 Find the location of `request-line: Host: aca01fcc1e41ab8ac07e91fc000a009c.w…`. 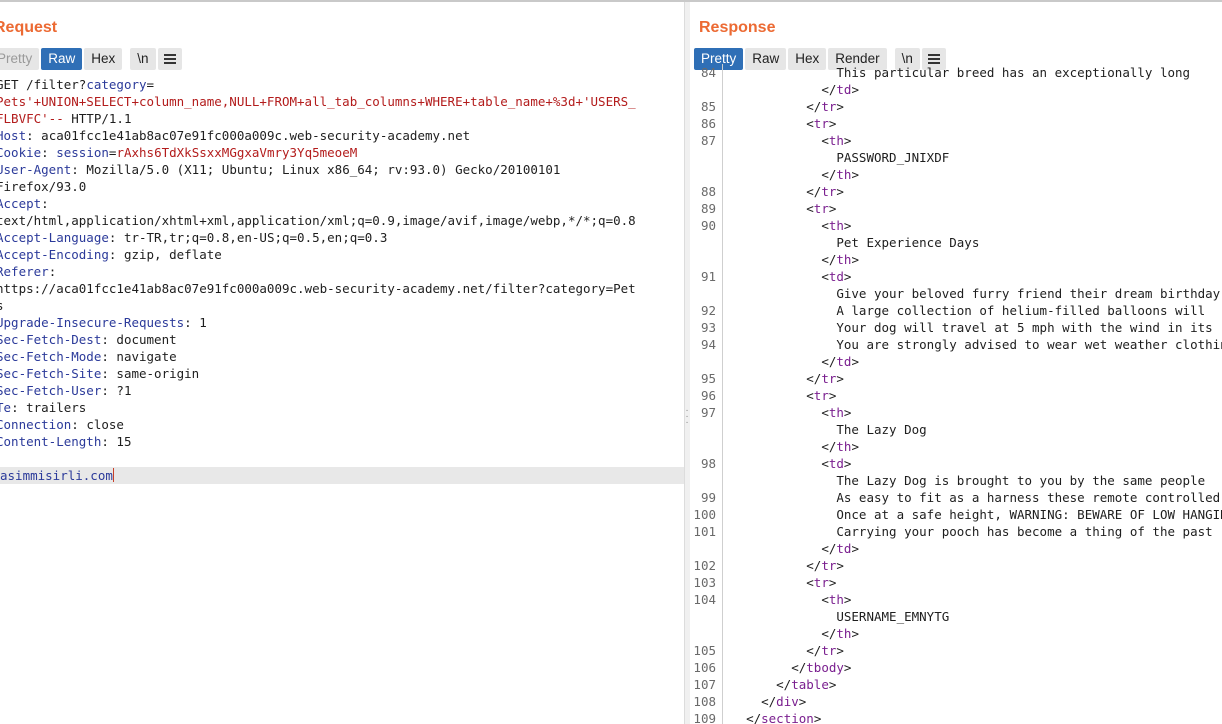

request-line: Host: aca01fcc1e41ab8ac07e91fc000a009c.w… is located at coordinates (342, 135).